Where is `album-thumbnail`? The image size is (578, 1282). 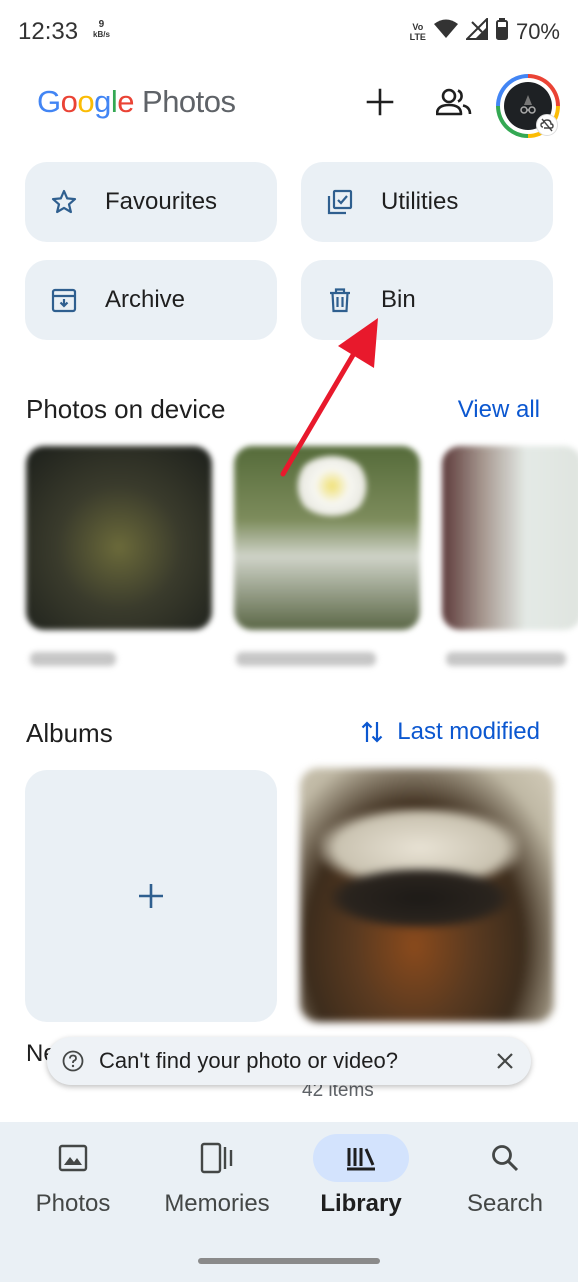 album-thumbnail is located at coordinates (427, 895).